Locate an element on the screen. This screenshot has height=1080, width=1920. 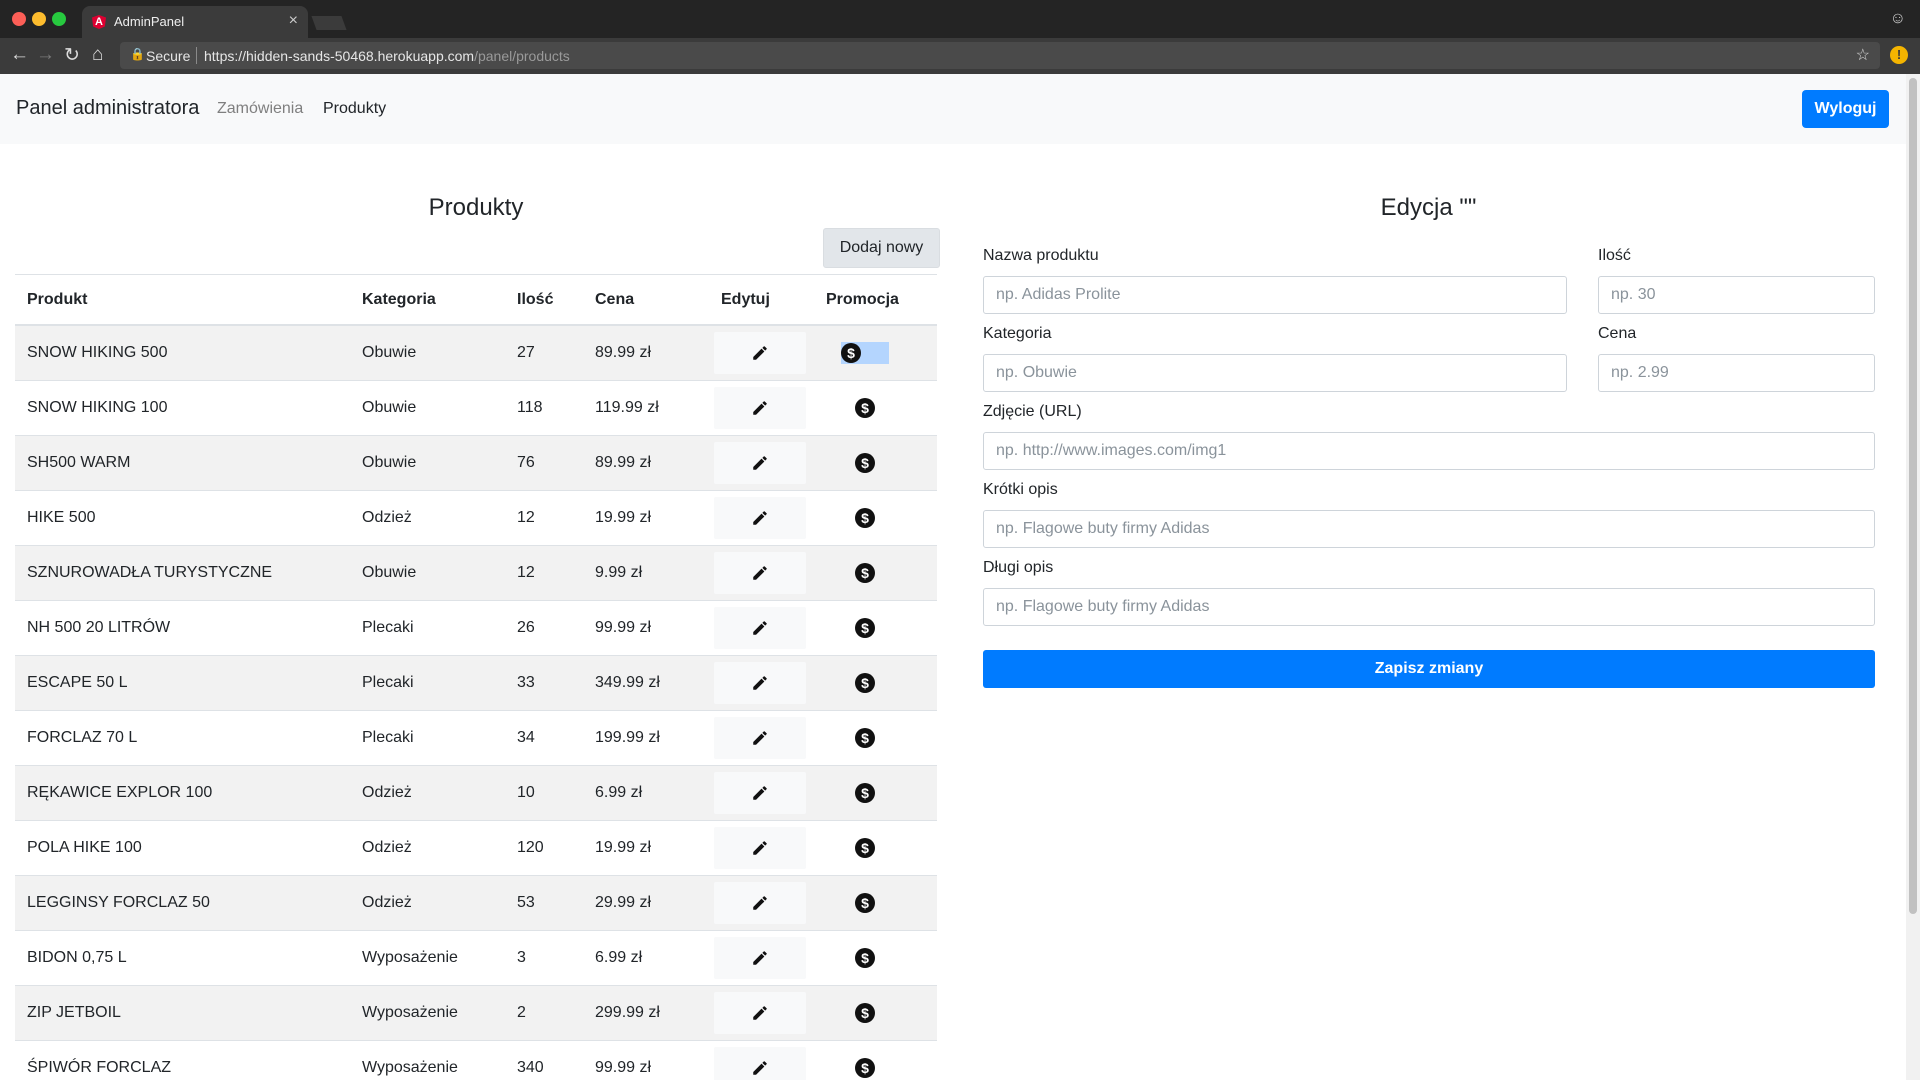
cell-qty: 120 is located at coordinates (544, 848).